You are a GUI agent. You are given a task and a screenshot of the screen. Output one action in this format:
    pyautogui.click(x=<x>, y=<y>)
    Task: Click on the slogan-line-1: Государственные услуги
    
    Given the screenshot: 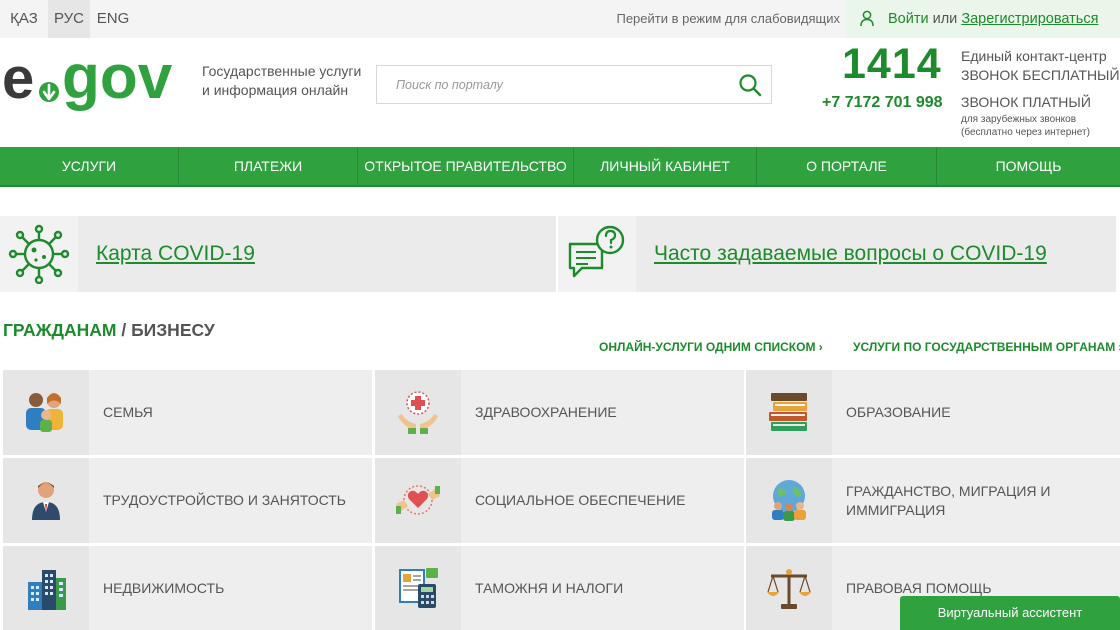 What is the action you would take?
    pyautogui.click(x=282, y=71)
    